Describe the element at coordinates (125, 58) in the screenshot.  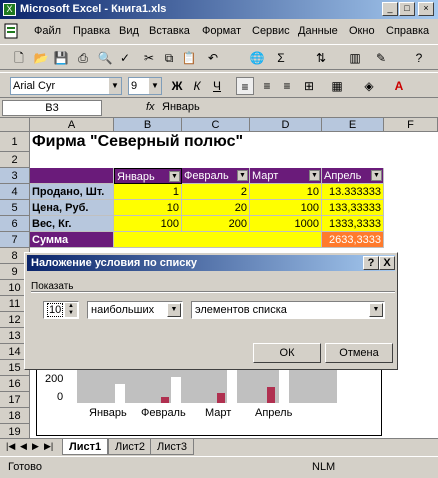
I see `spelling-icon: ✓` at that location.